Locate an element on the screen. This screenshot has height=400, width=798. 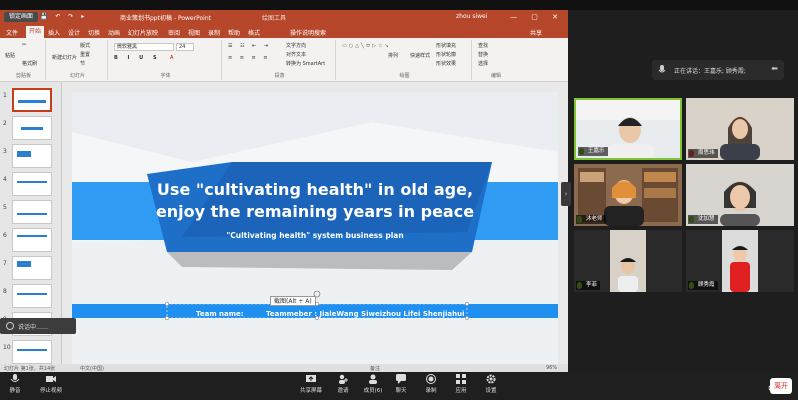
tab-help: 帮助 is located at coordinates (234, 32).